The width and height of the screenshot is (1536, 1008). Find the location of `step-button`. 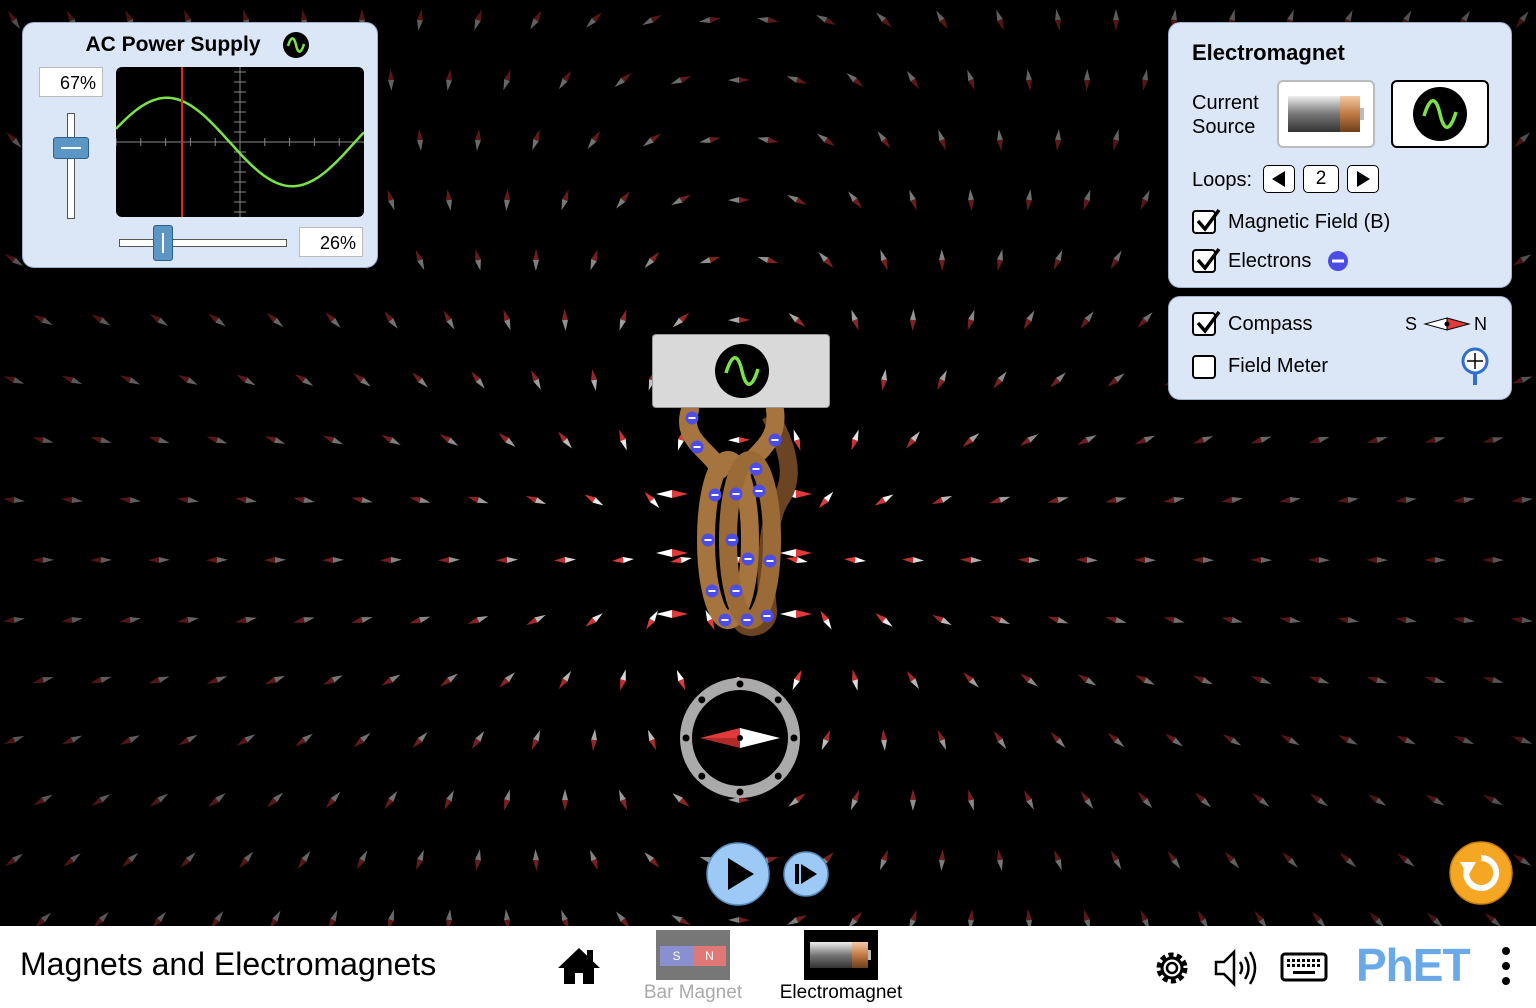

step-button is located at coordinates (806, 874).